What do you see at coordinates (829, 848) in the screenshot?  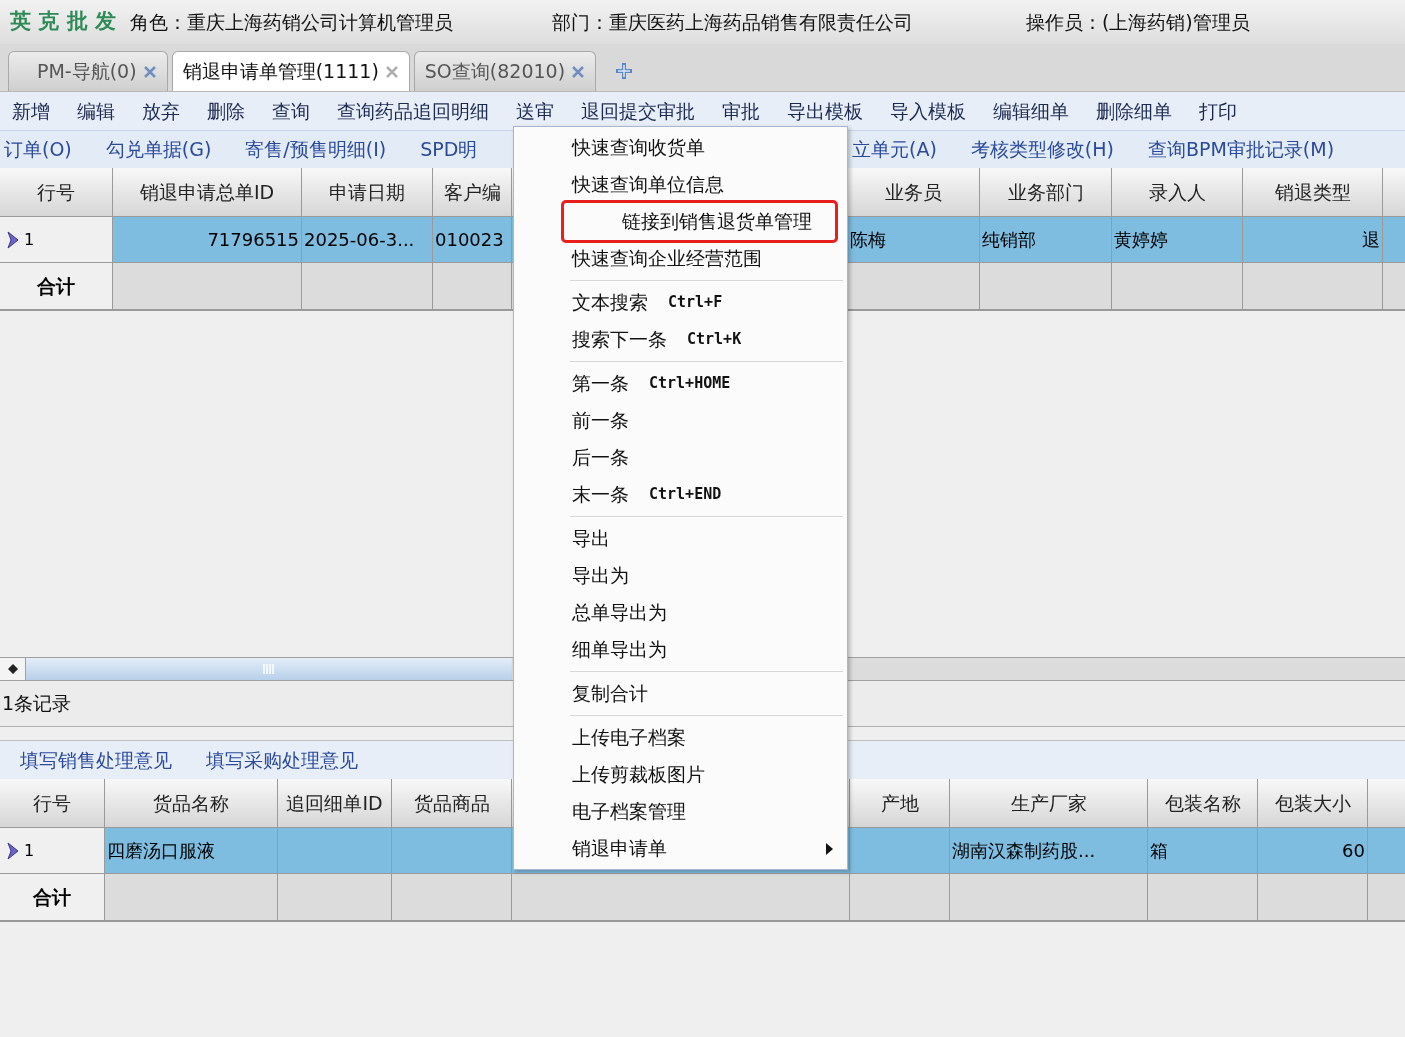 I see `submenu-arrow-icon` at bounding box center [829, 848].